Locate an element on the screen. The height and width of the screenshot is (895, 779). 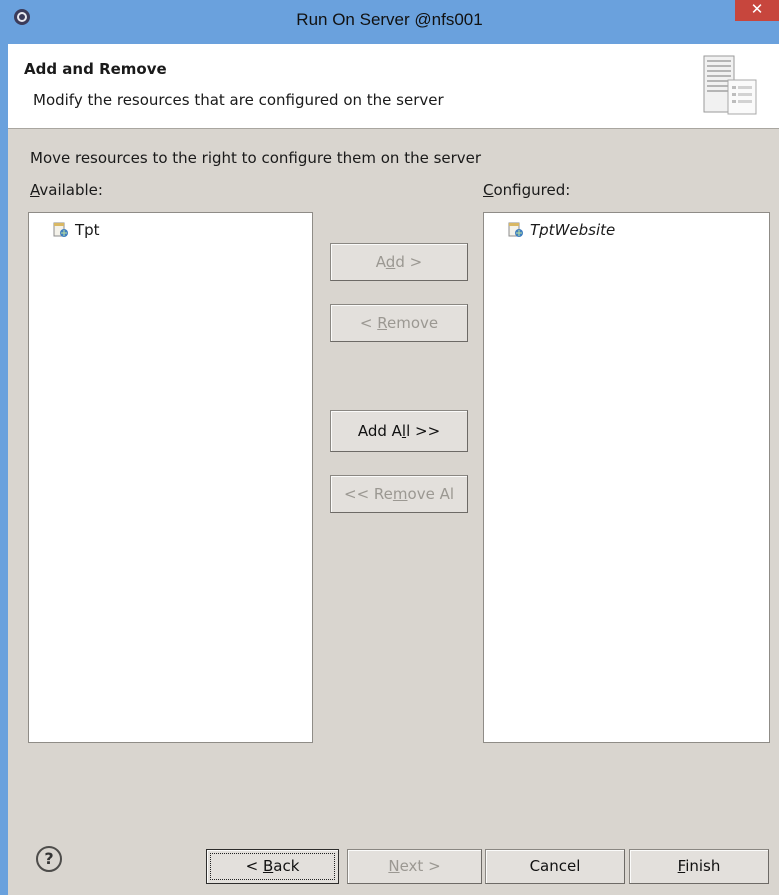
focus-ring: < Back is located at coordinates (272, 866).